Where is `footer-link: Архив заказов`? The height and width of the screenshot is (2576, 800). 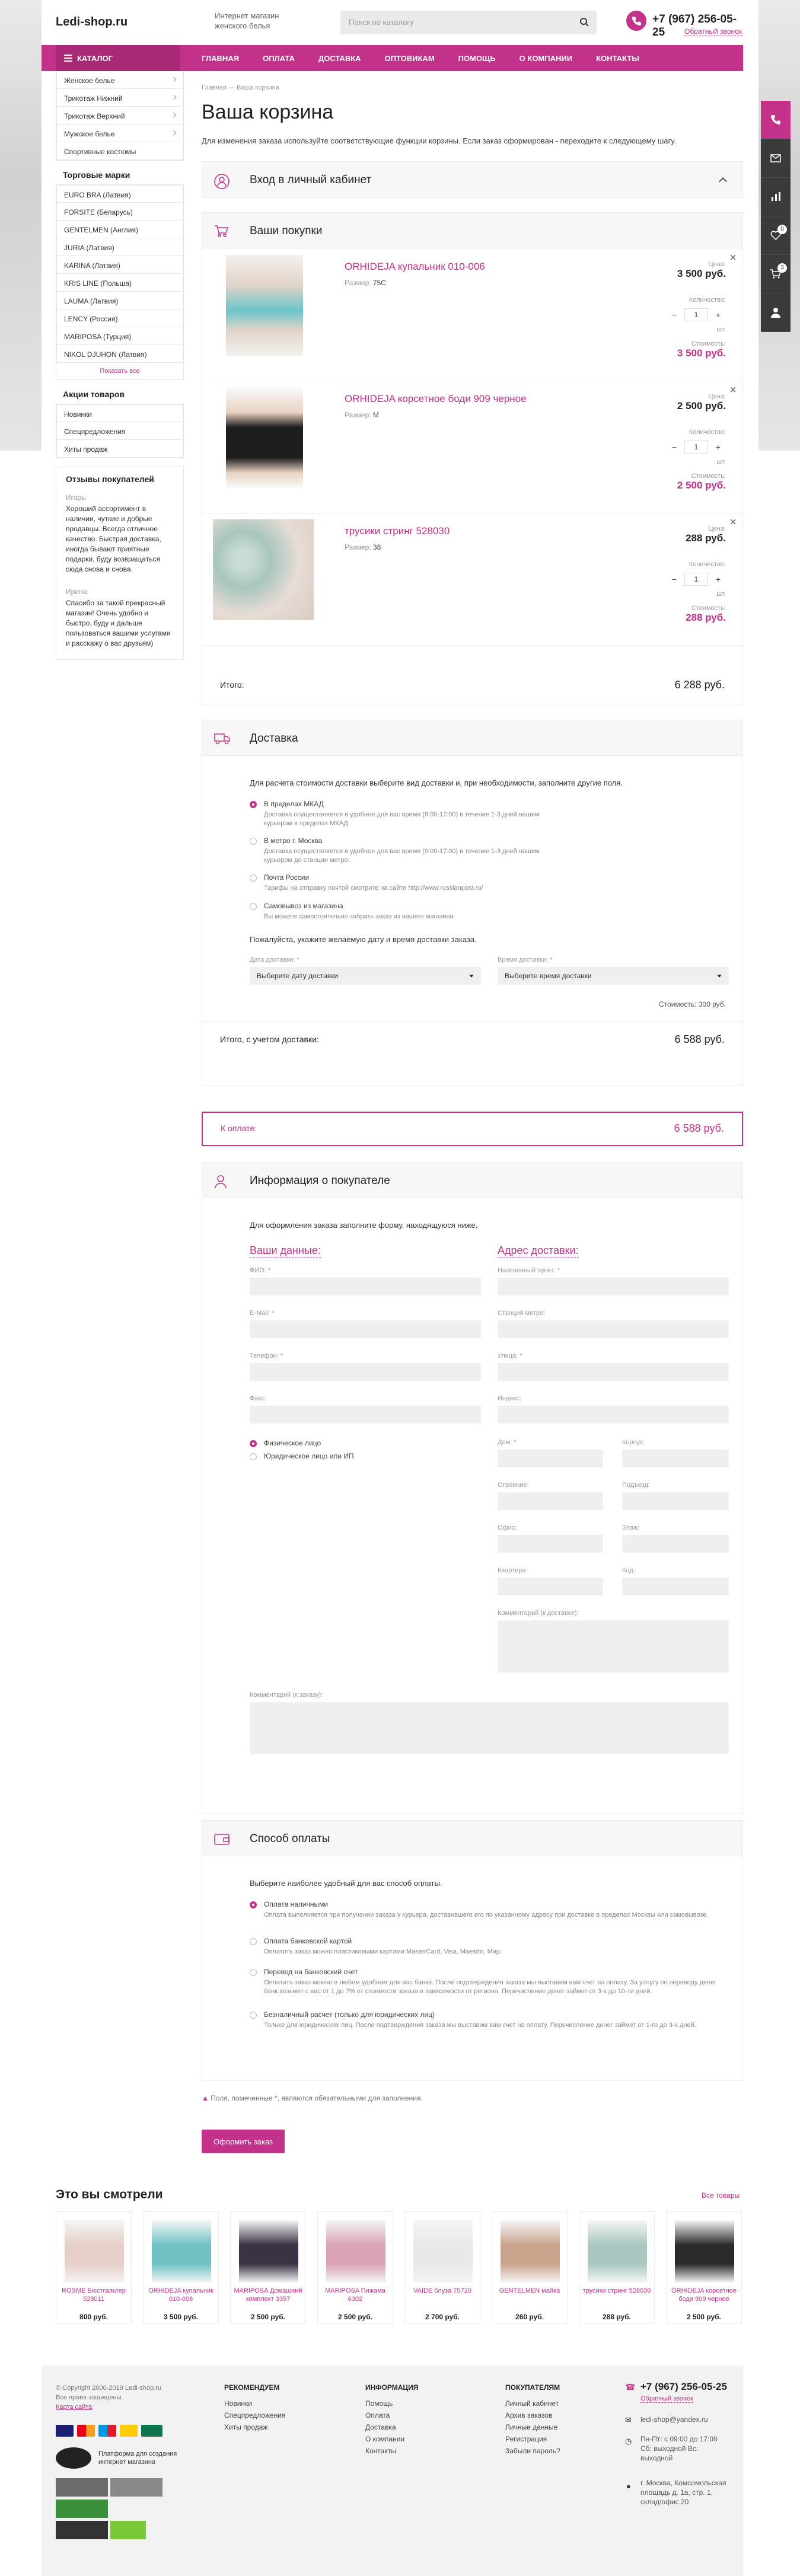
footer-link: Архив заказов is located at coordinates (532, 2415).